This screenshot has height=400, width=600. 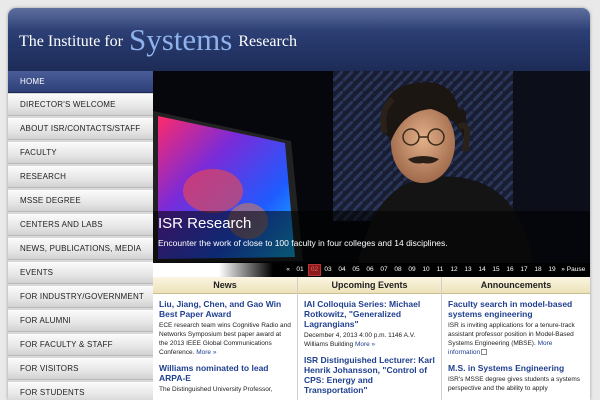 I want to click on pager-link-04: 04, so click(x=342, y=270).